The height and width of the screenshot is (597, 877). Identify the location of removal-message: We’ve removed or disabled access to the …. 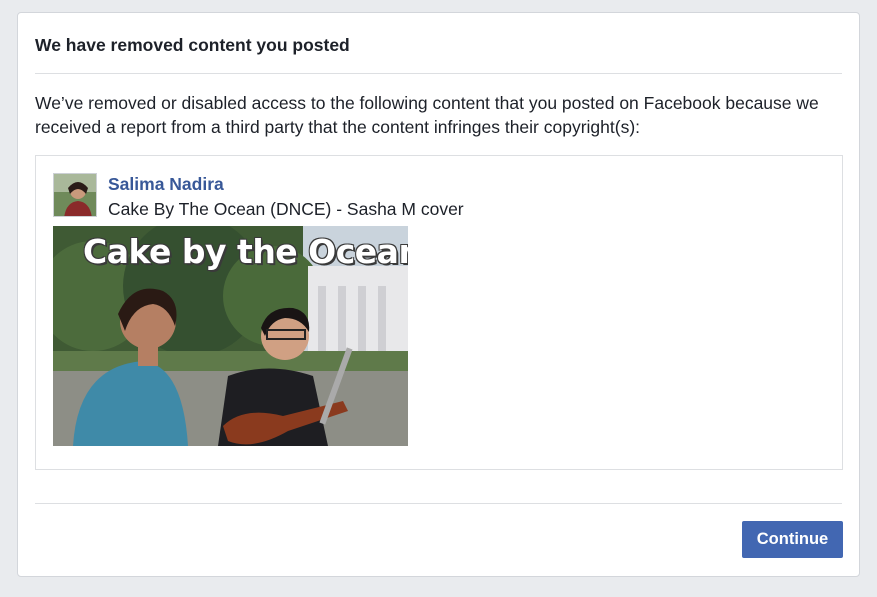
(427, 115).